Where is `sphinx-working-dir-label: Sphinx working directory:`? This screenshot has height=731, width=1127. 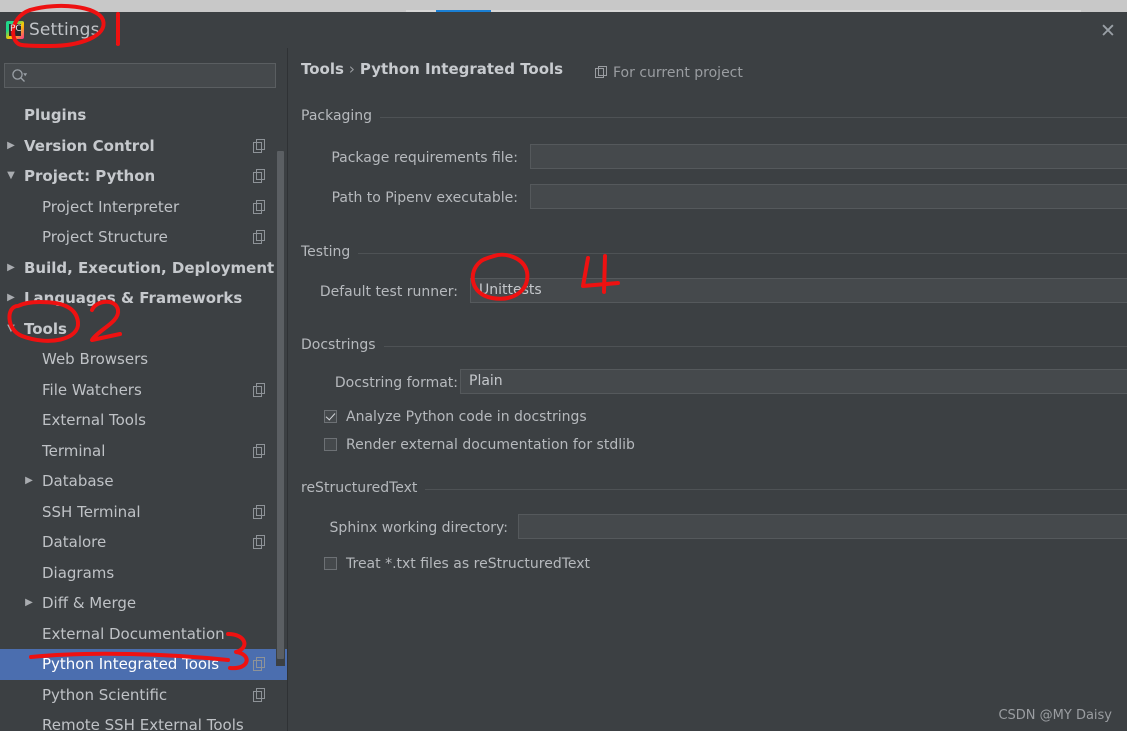 sphinx-working-dir-label: Sphinx working directory: is located at coordinates (418, 528).